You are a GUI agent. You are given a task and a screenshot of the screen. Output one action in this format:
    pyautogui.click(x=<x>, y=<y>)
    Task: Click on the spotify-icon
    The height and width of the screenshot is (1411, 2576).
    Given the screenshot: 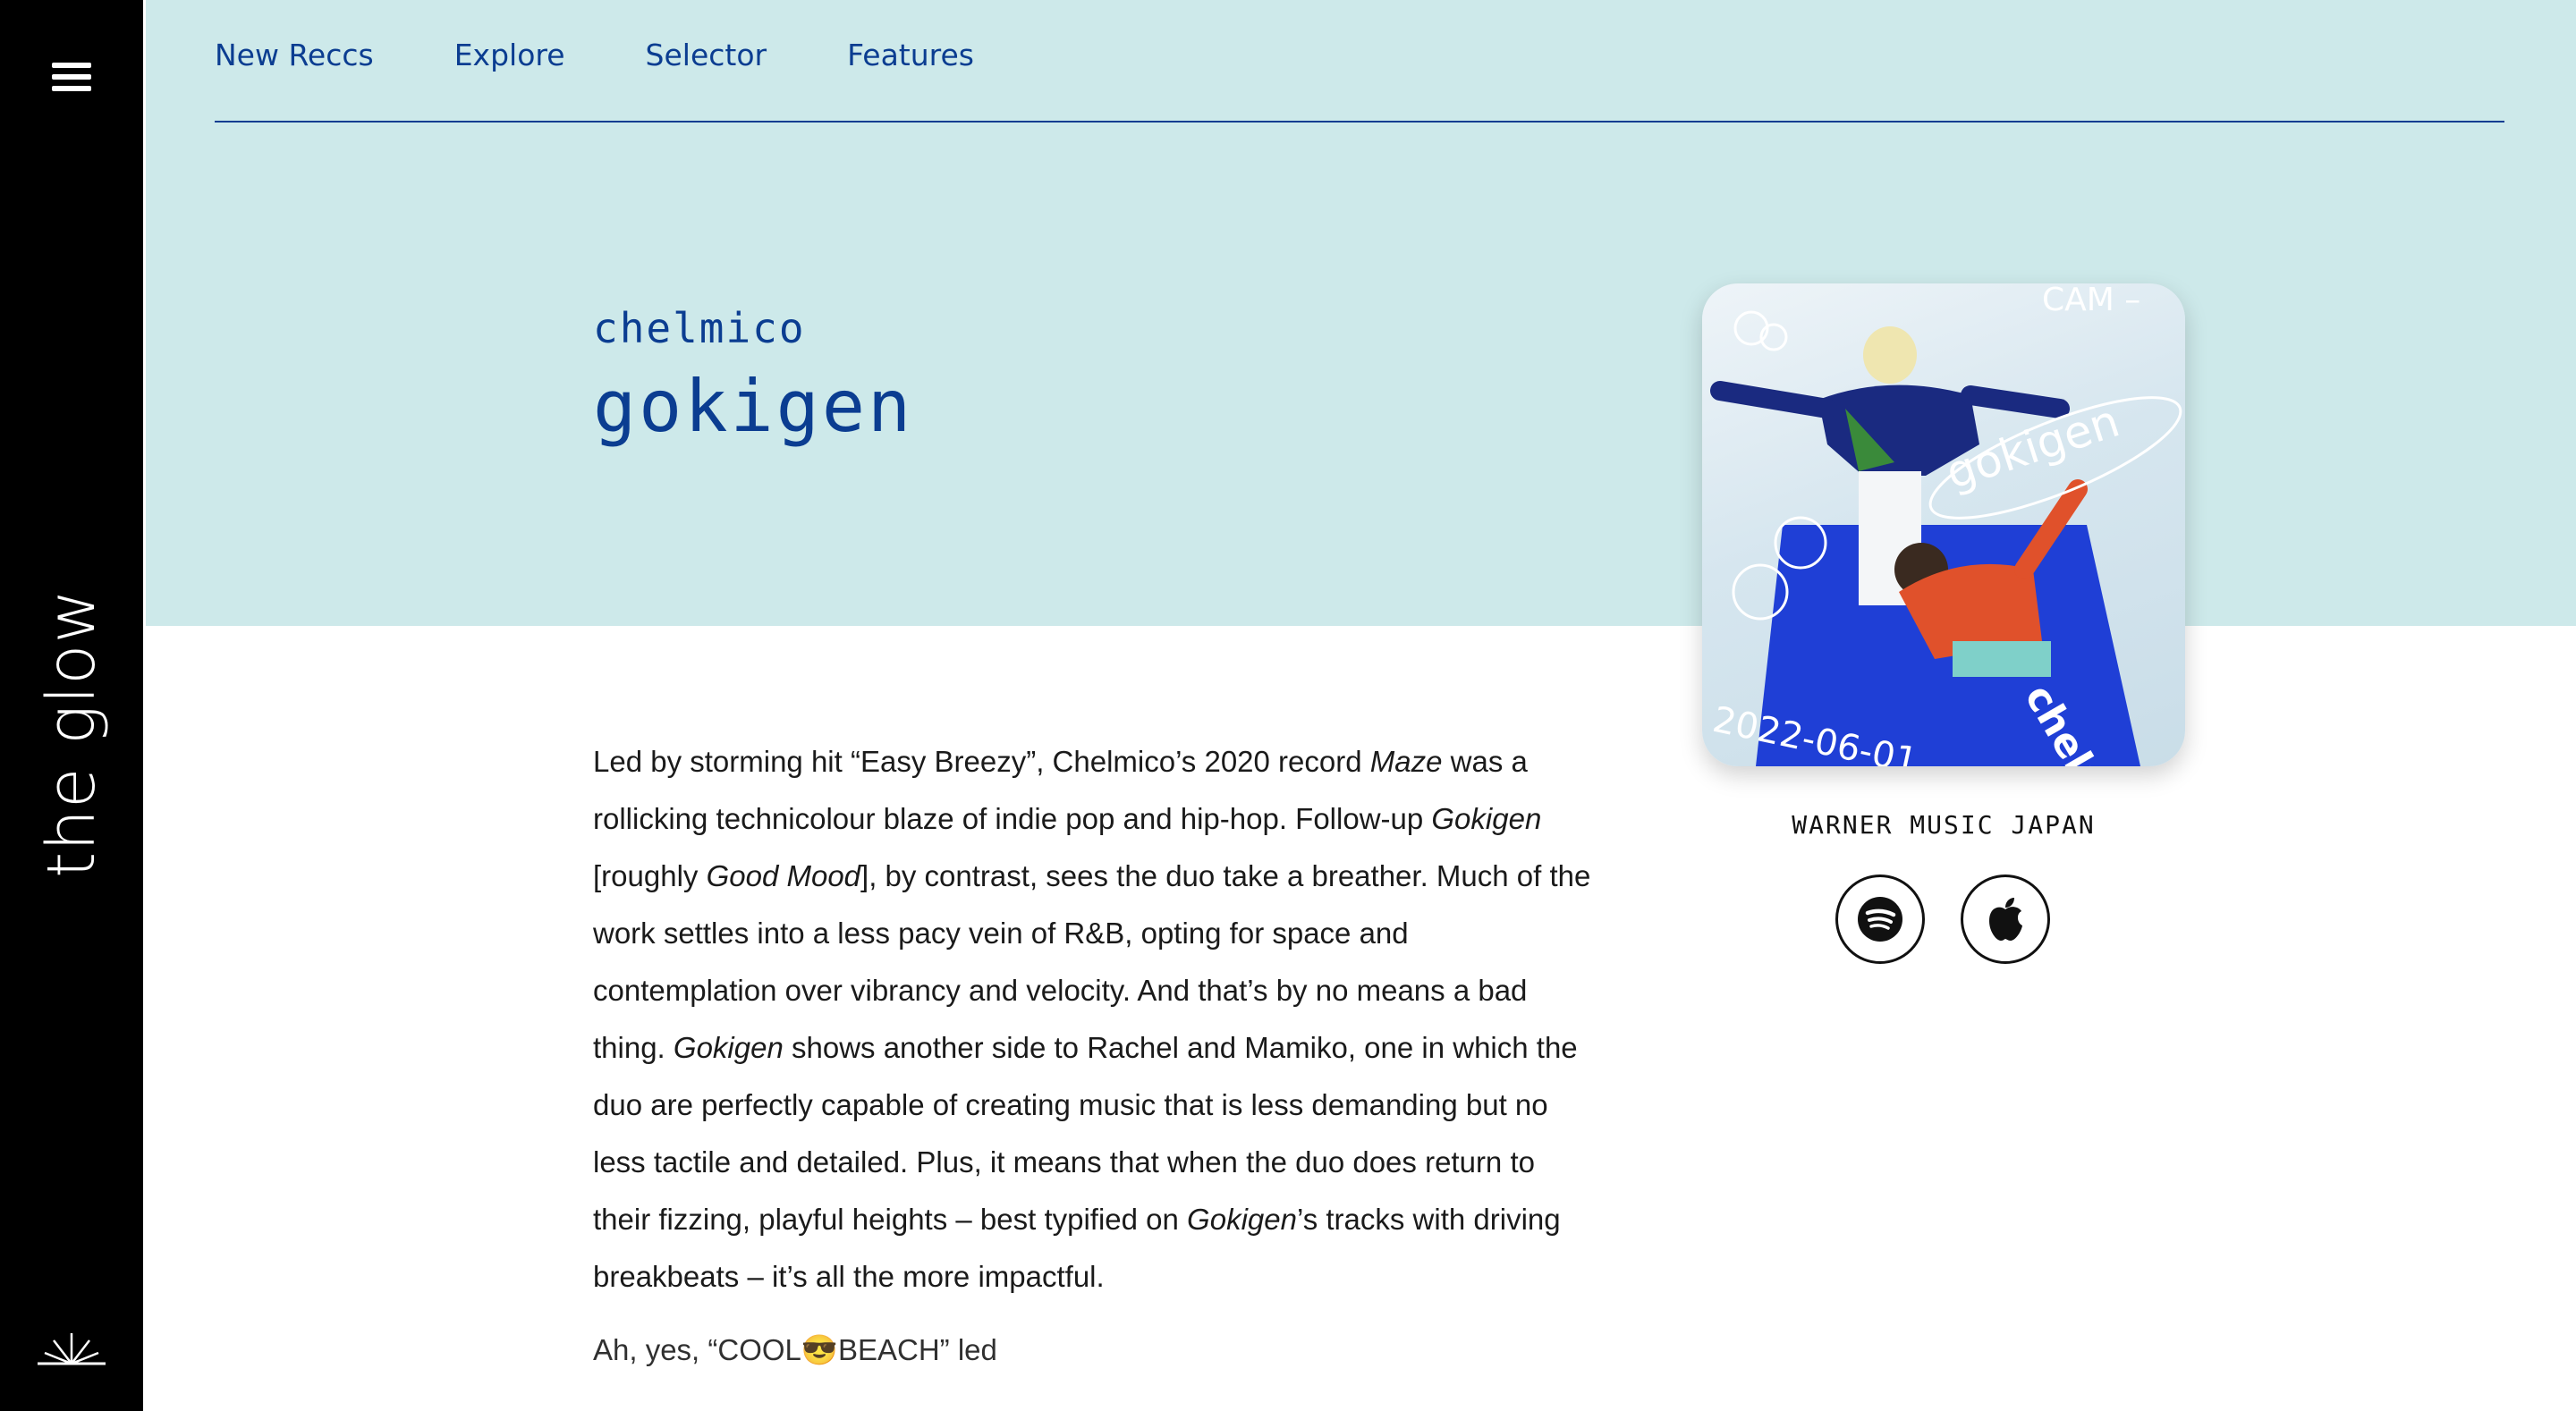 What is the action you would take?
    pyautogui.click(x=1880, y=920)
    